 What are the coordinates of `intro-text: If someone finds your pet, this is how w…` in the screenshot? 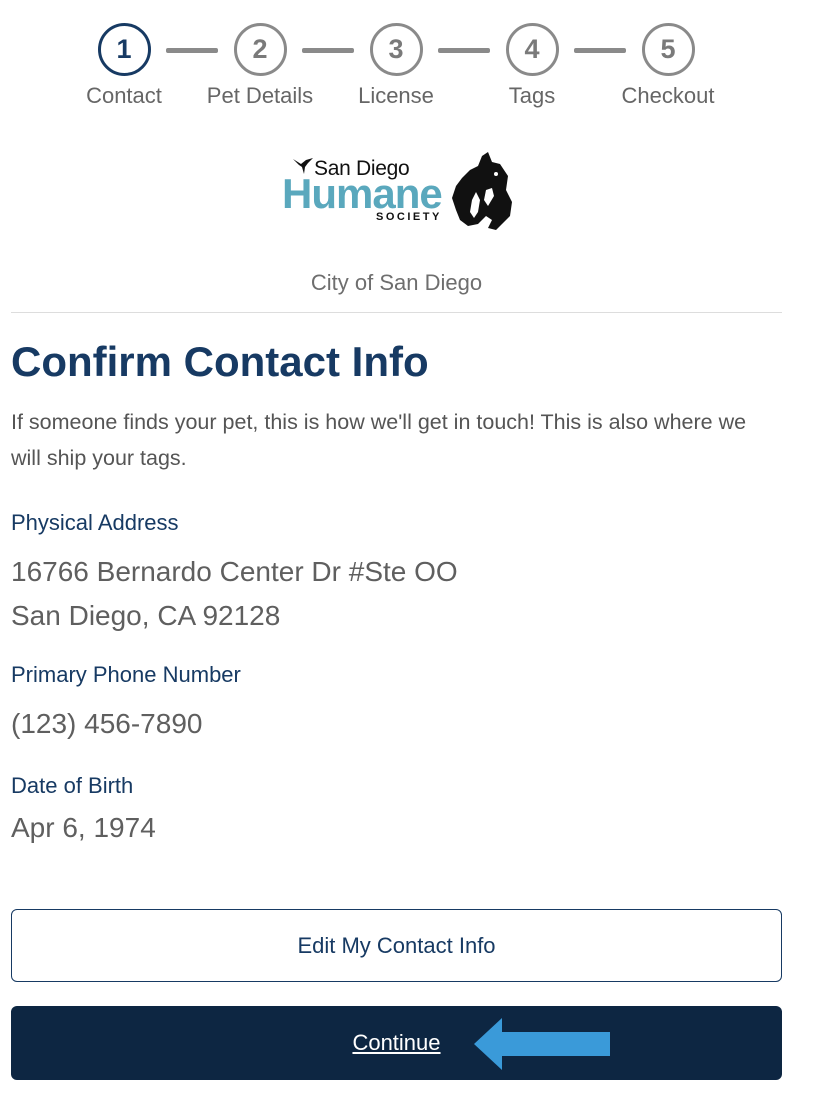 It's located at (379, 440).